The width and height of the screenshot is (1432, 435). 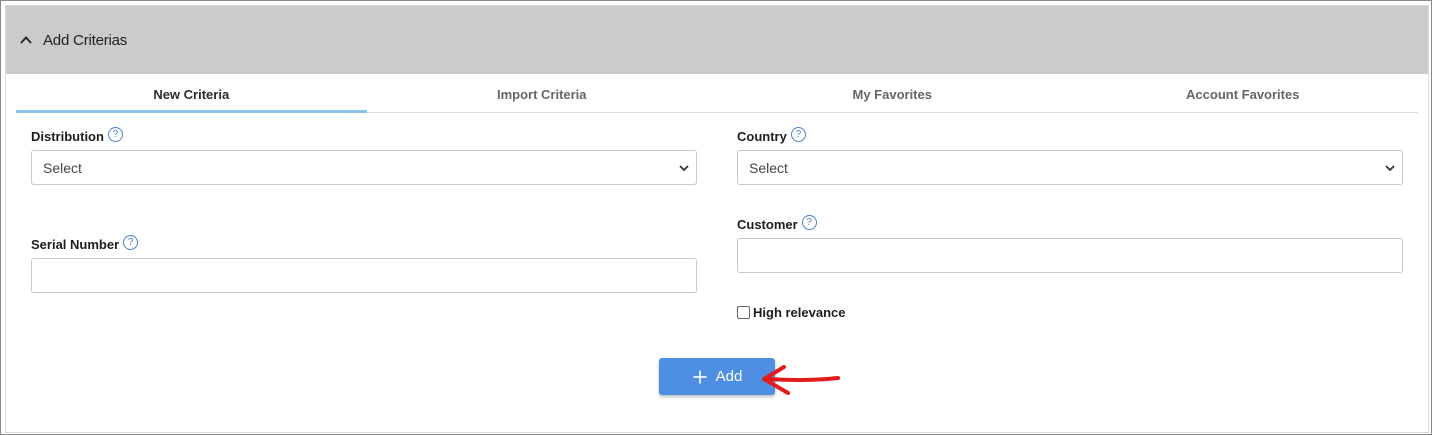 What do you see at coordinates (542, 97) in the screenshot?
I see `tab-import-criteria: Import Criteria` at bounding box center [542, 97].